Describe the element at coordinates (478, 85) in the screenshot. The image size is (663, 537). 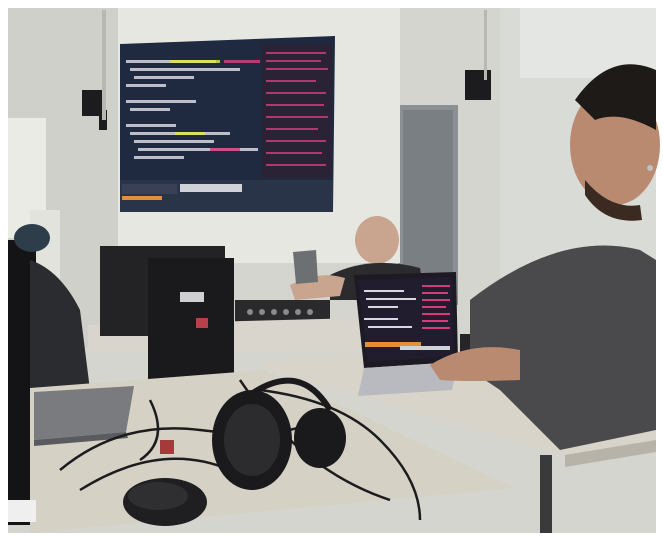
I see `speaker-icon` at that location.